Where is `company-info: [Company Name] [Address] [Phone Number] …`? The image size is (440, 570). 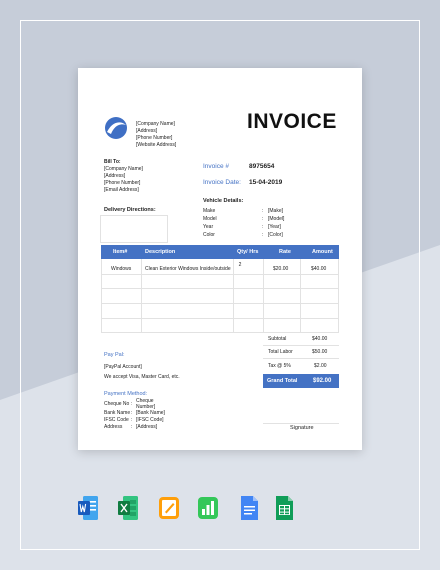
company-info: [Company Name] [Address] [Phone Number] … is located at coordinates (156, 135).